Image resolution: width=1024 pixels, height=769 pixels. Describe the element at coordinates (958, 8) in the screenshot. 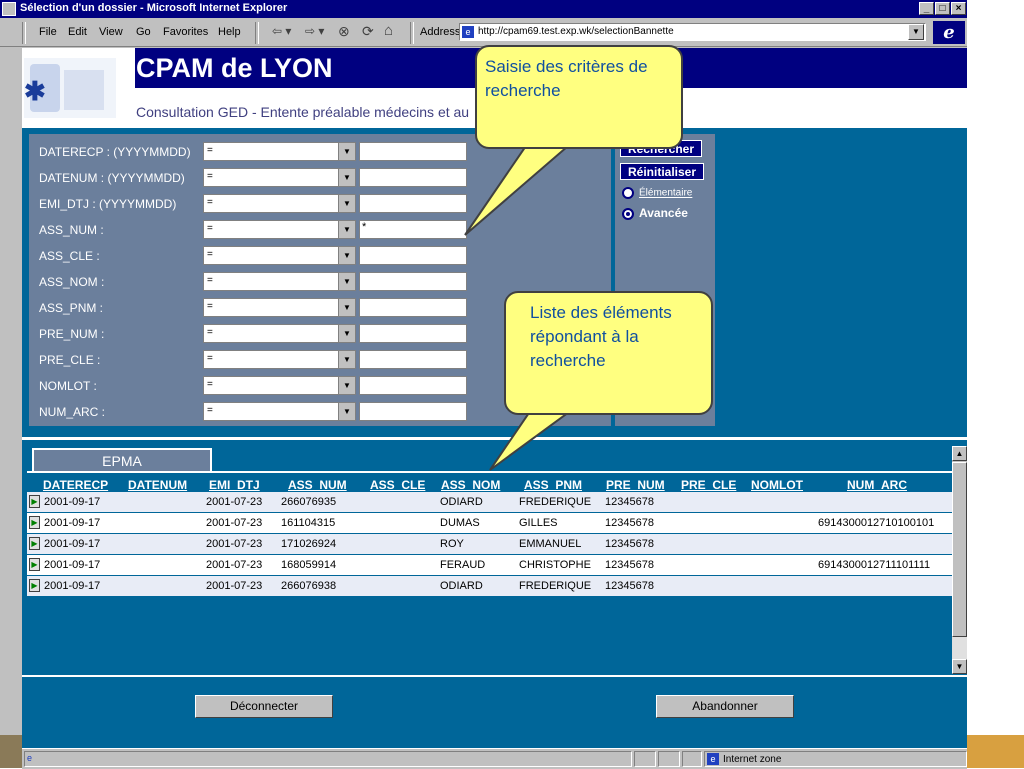

I see `close-button: ×` at that location.